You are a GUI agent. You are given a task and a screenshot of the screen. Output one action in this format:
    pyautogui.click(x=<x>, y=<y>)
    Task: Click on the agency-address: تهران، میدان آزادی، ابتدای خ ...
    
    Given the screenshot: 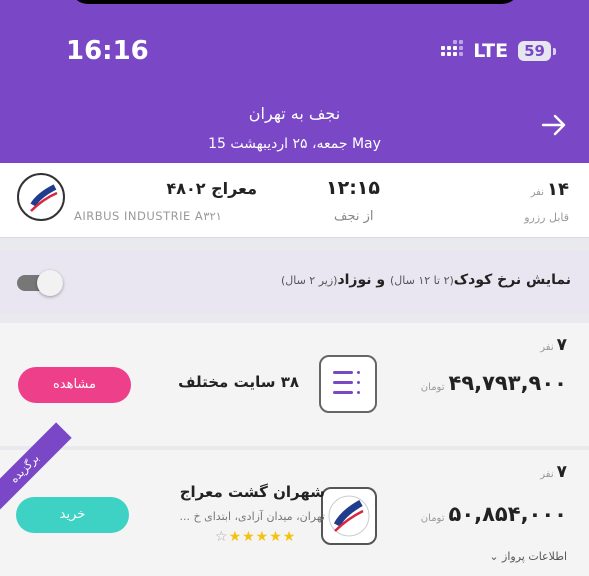 What is the action you would take?
    pyautogui.click(x=252, y=516)
    